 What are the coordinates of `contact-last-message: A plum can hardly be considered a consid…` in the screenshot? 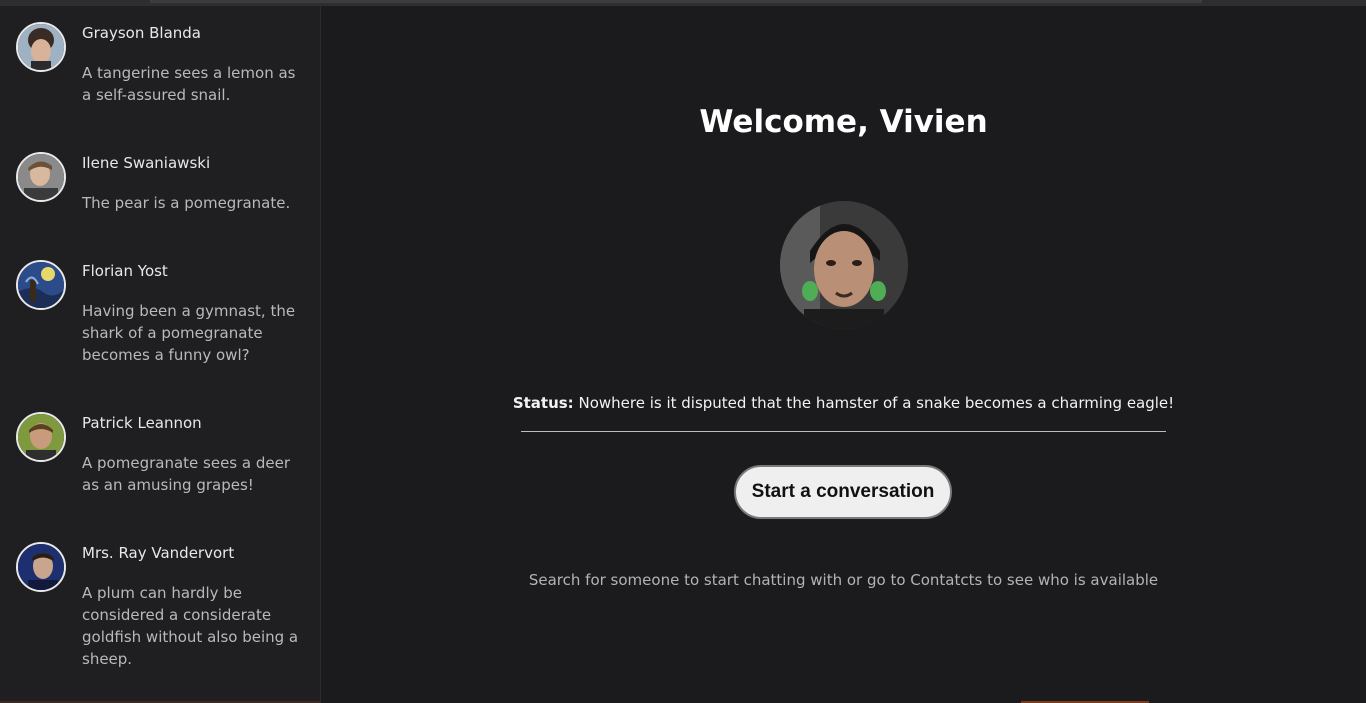 It's located at (190, 626).